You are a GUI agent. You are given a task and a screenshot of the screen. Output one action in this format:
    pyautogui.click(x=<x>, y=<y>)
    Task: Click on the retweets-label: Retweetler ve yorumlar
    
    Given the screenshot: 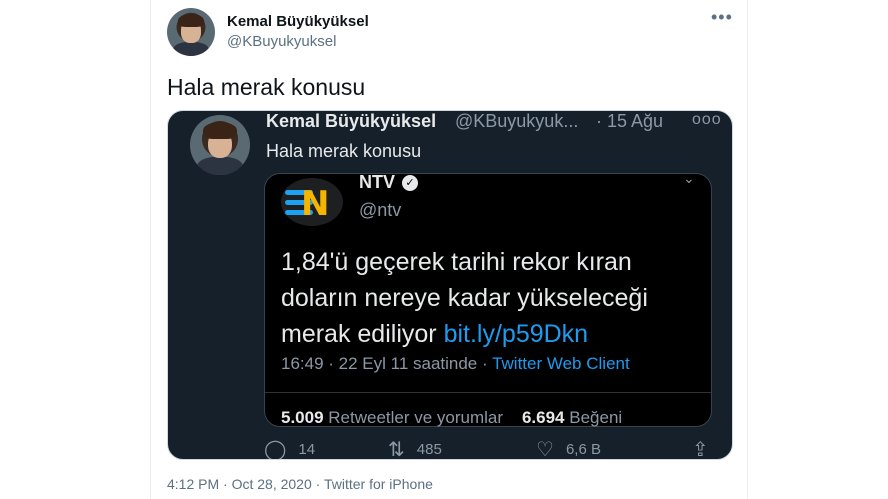 What is the action you would take?
    pyautogui.click(x=413, y=417)
    